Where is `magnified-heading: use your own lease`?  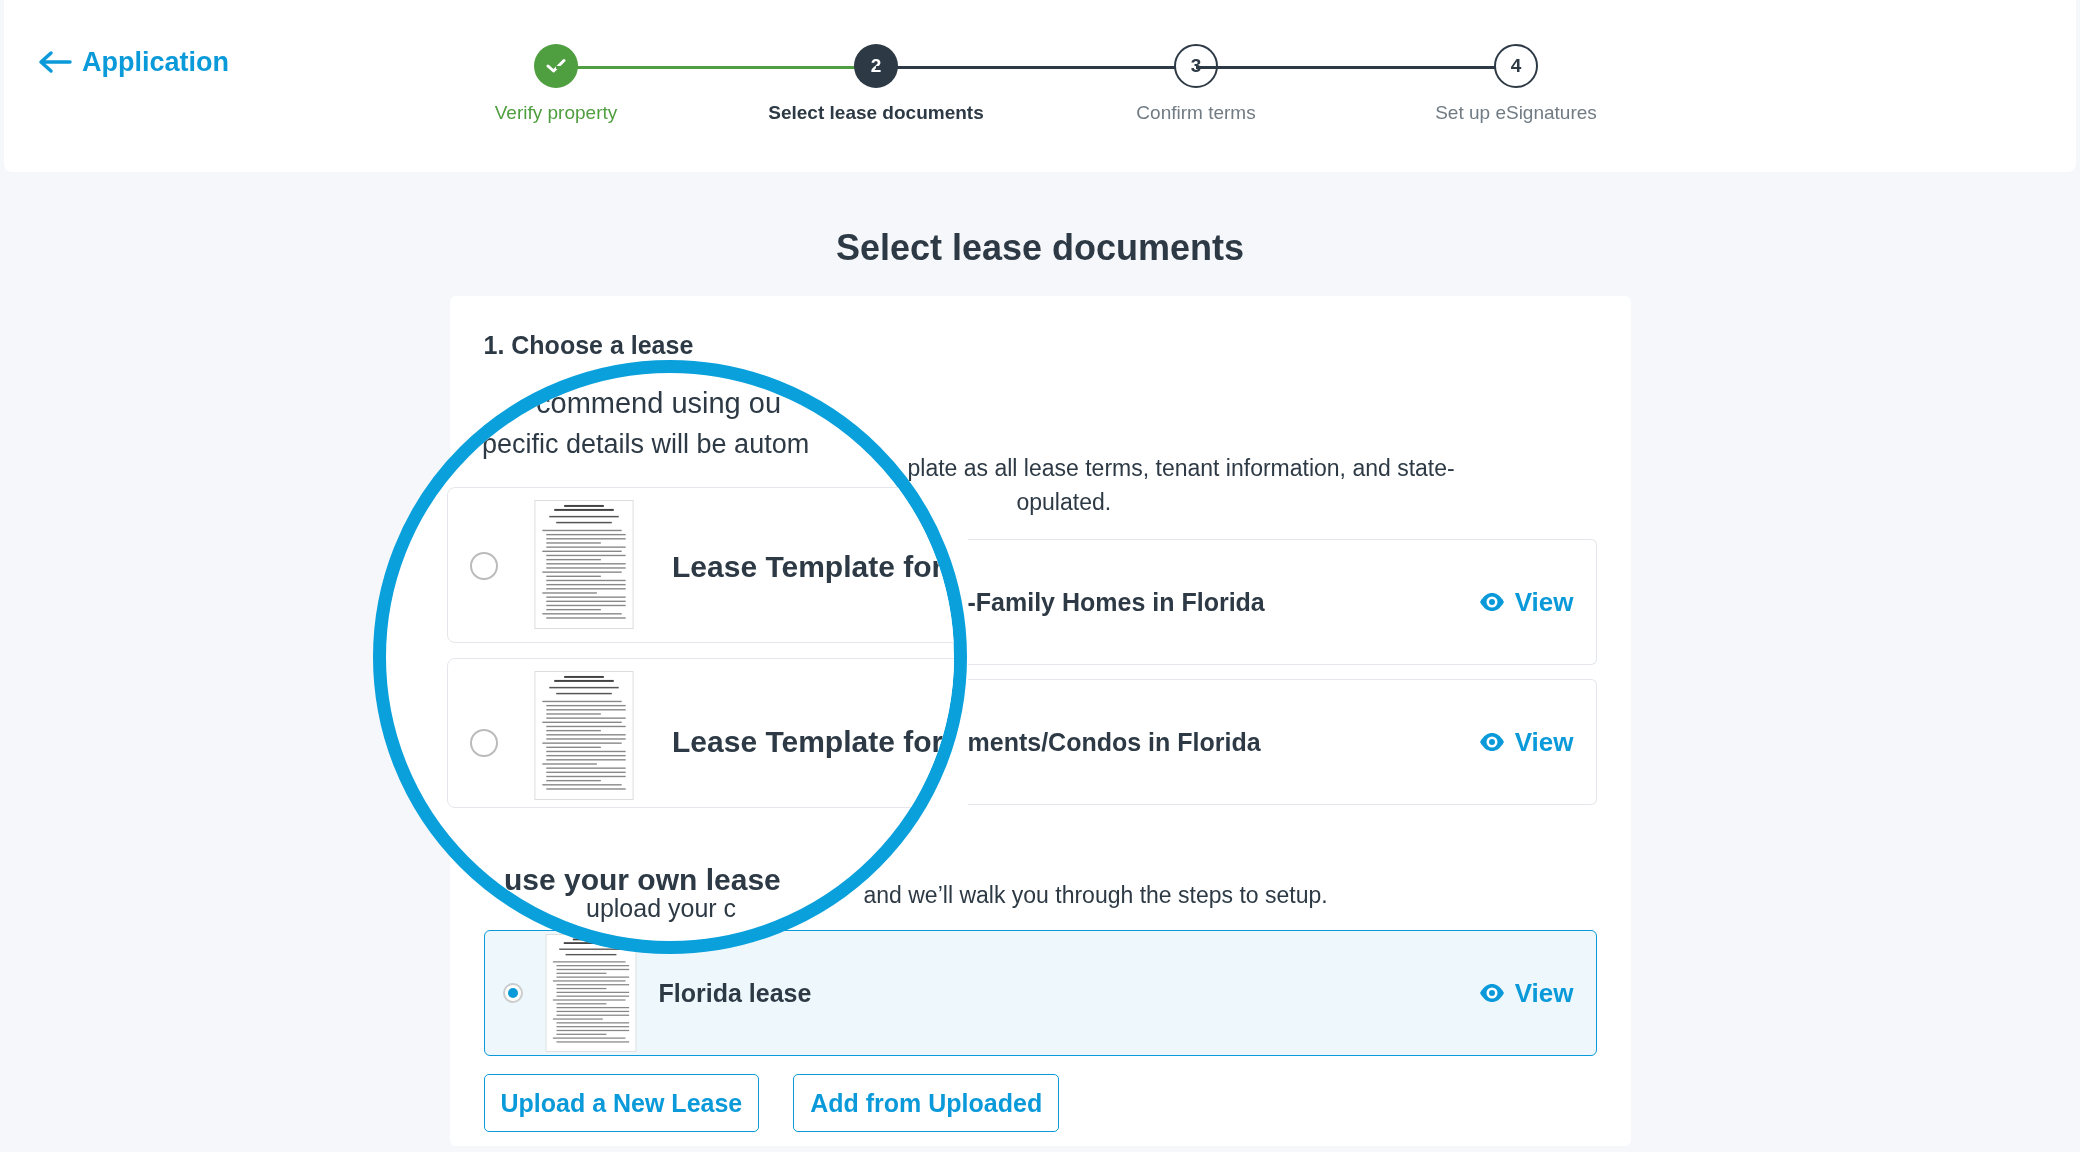
magnified-heading: use your own lease is located at coordinates (642, 880).